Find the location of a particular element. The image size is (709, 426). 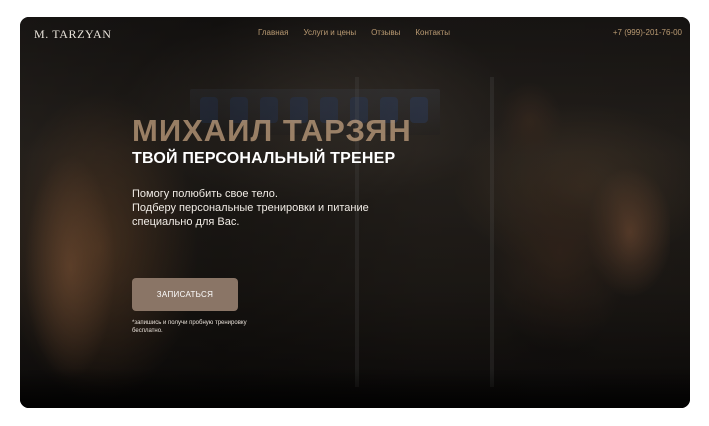

hero-description-line: Помогу полюбить свое тело. is located at coordinates (205, 194).